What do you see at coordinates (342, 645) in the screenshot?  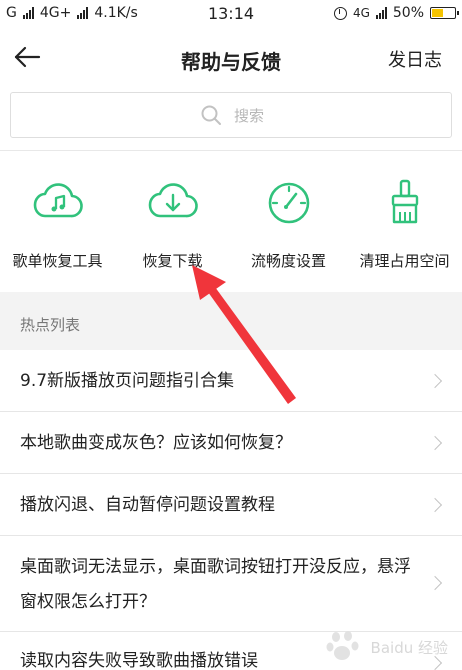 I see `paw-logo-icon` at bounding box center [342, 645].